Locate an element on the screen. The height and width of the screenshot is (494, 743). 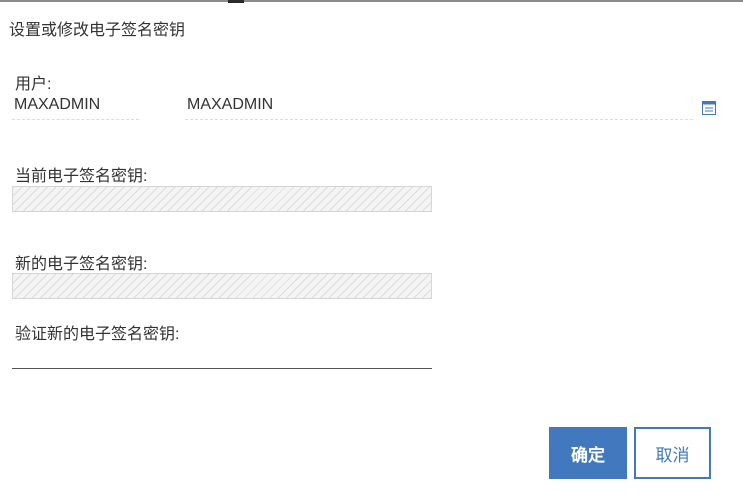
dialog-top-tab-marker is located at coordinates (236, 1).